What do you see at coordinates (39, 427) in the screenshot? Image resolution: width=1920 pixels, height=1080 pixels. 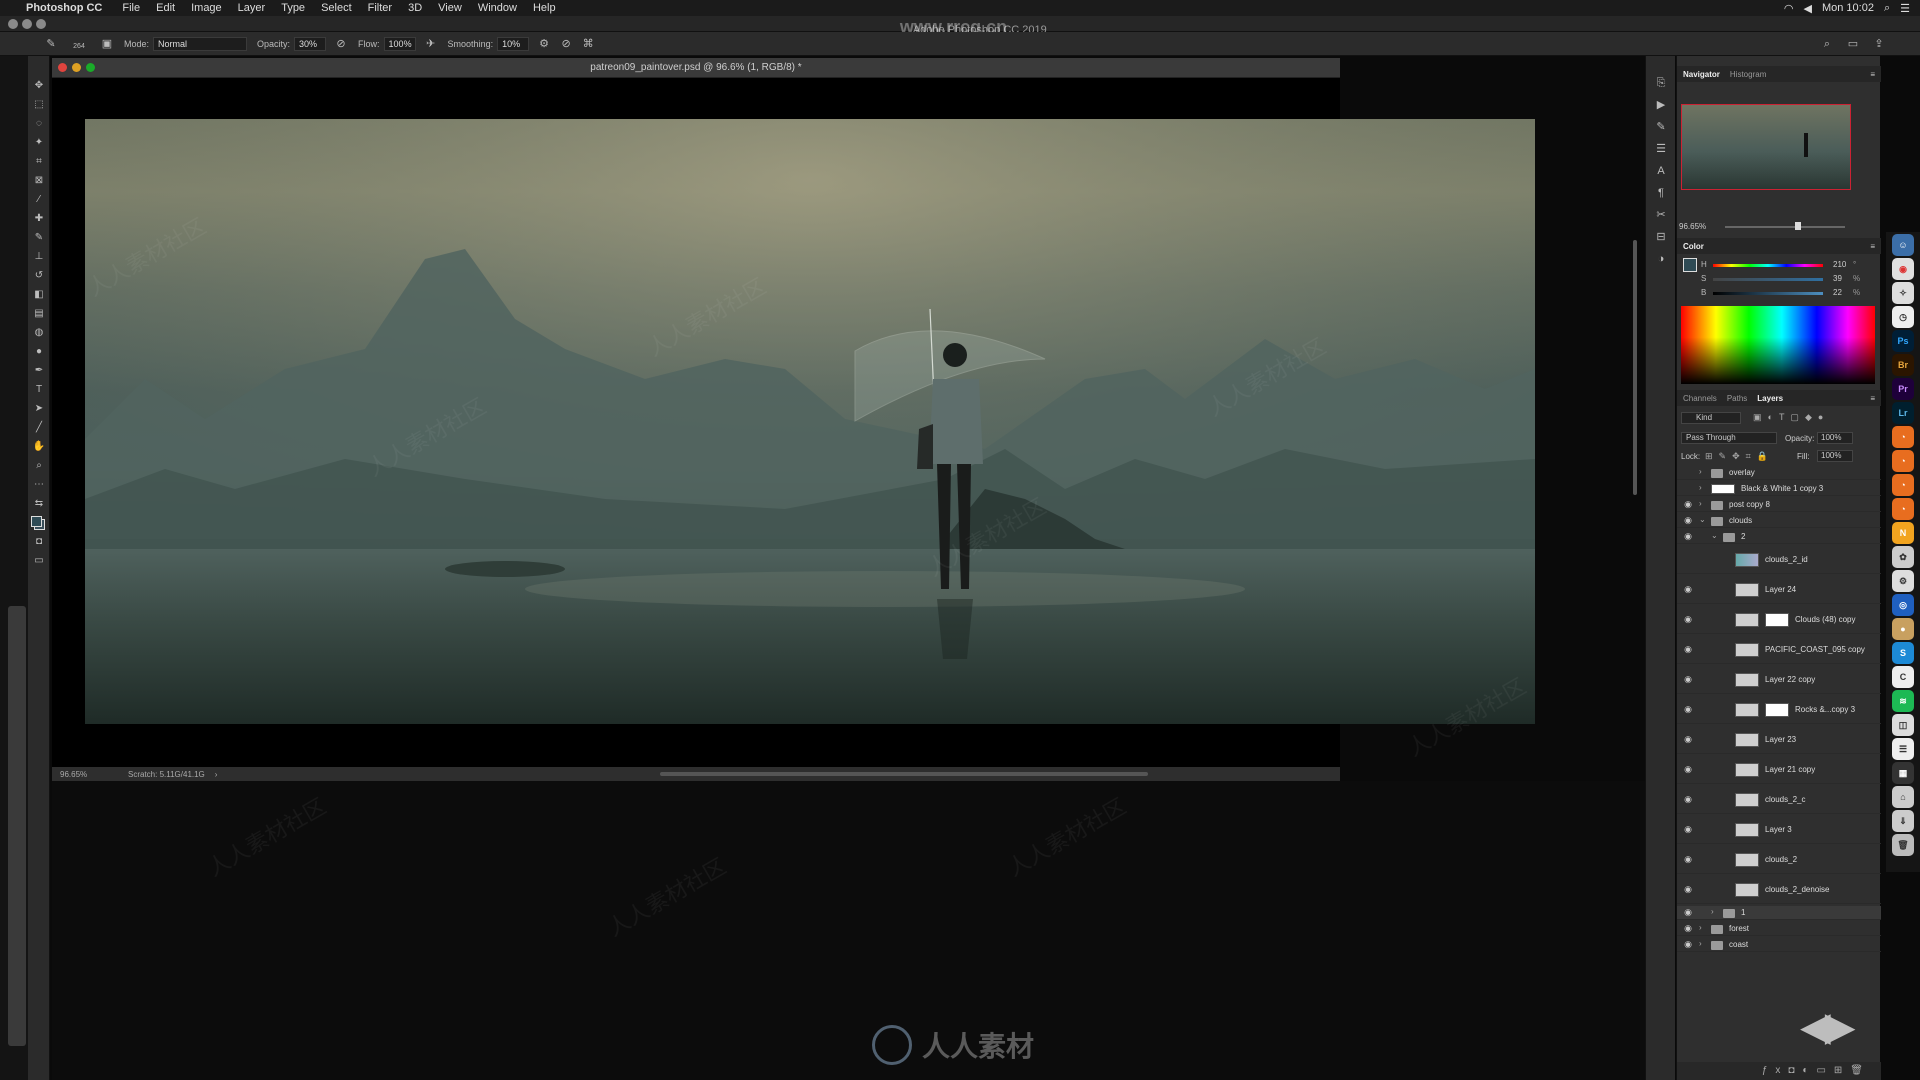 I see `line-tool-icon: ╱` at bounding box center [39, 427].